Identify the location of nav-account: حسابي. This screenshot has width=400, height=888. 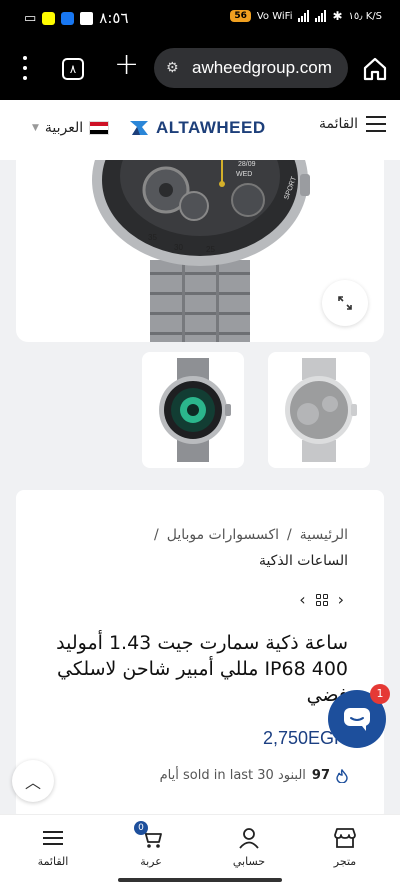
(249, 846).